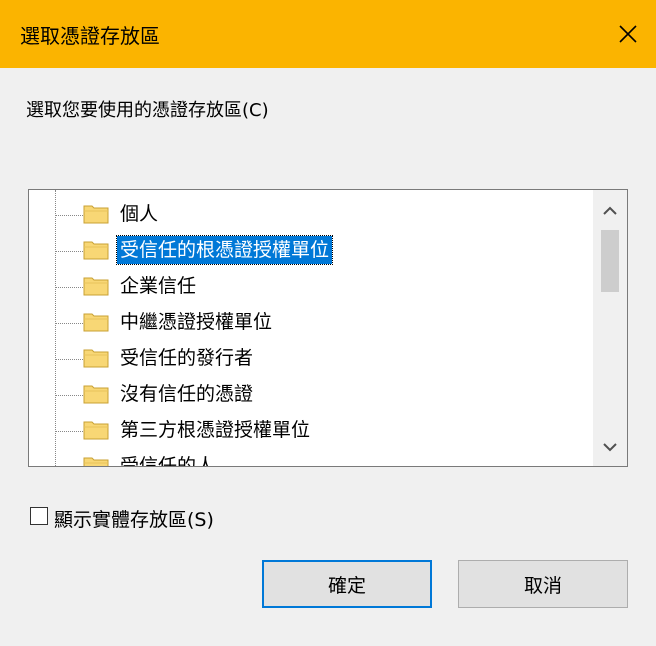 The height and width of the screenshot is (646, 656). What do you see at coordinates (311, 431) in the screenshot?
I see `tree-item: 第三方根憑證授權單位` at bounding box center [311, 431].